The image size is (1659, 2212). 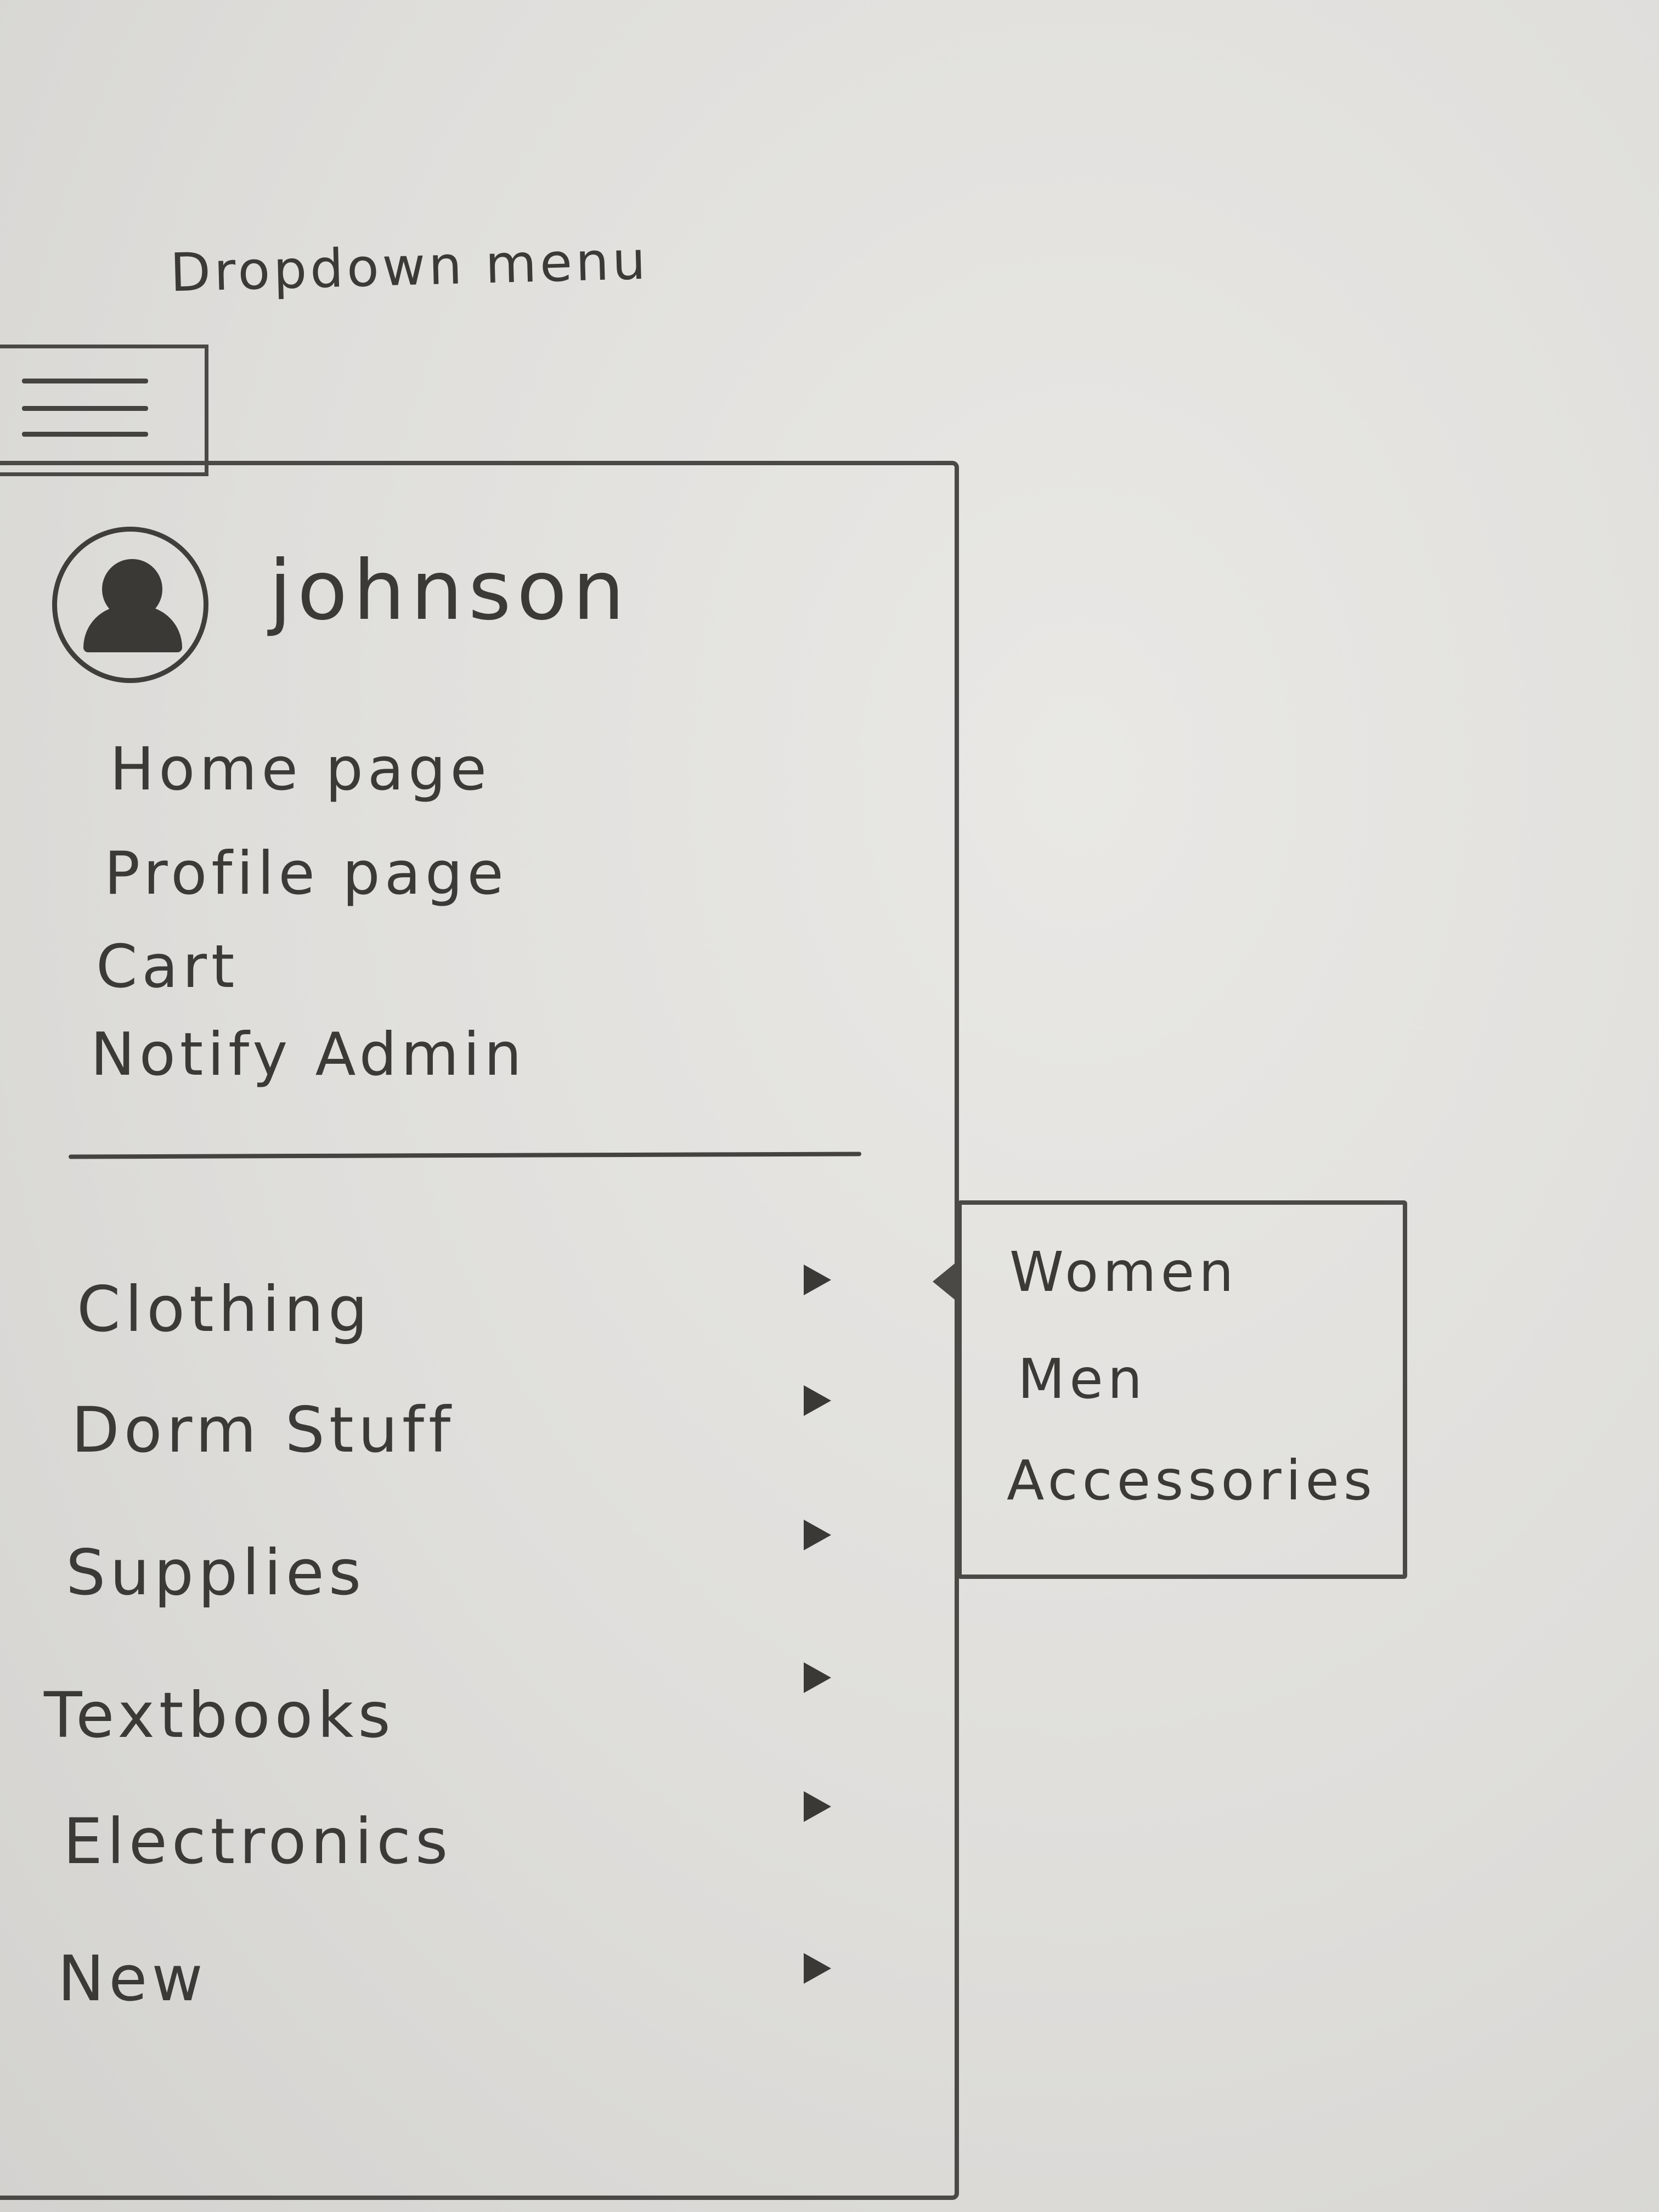 I want to click on user-avatar-icon, so click(x=130, y=605).